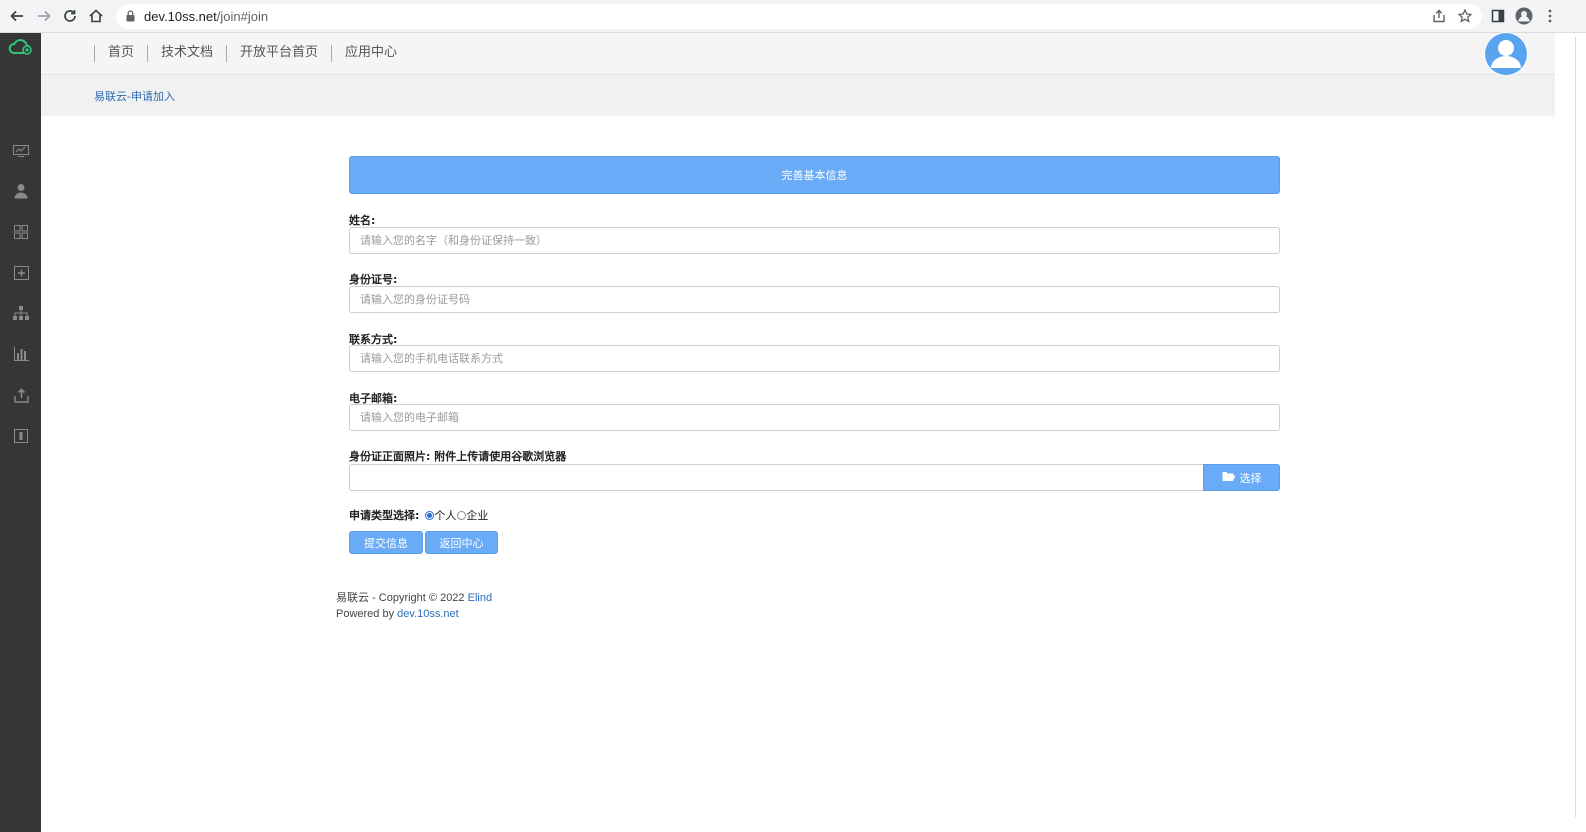 This screenshot has height=832, width=1586. What do you see at coordinates (373, 279) in the screenshot?
I see `id-number-label: 身份证号:` at bounding box center [373, 279].